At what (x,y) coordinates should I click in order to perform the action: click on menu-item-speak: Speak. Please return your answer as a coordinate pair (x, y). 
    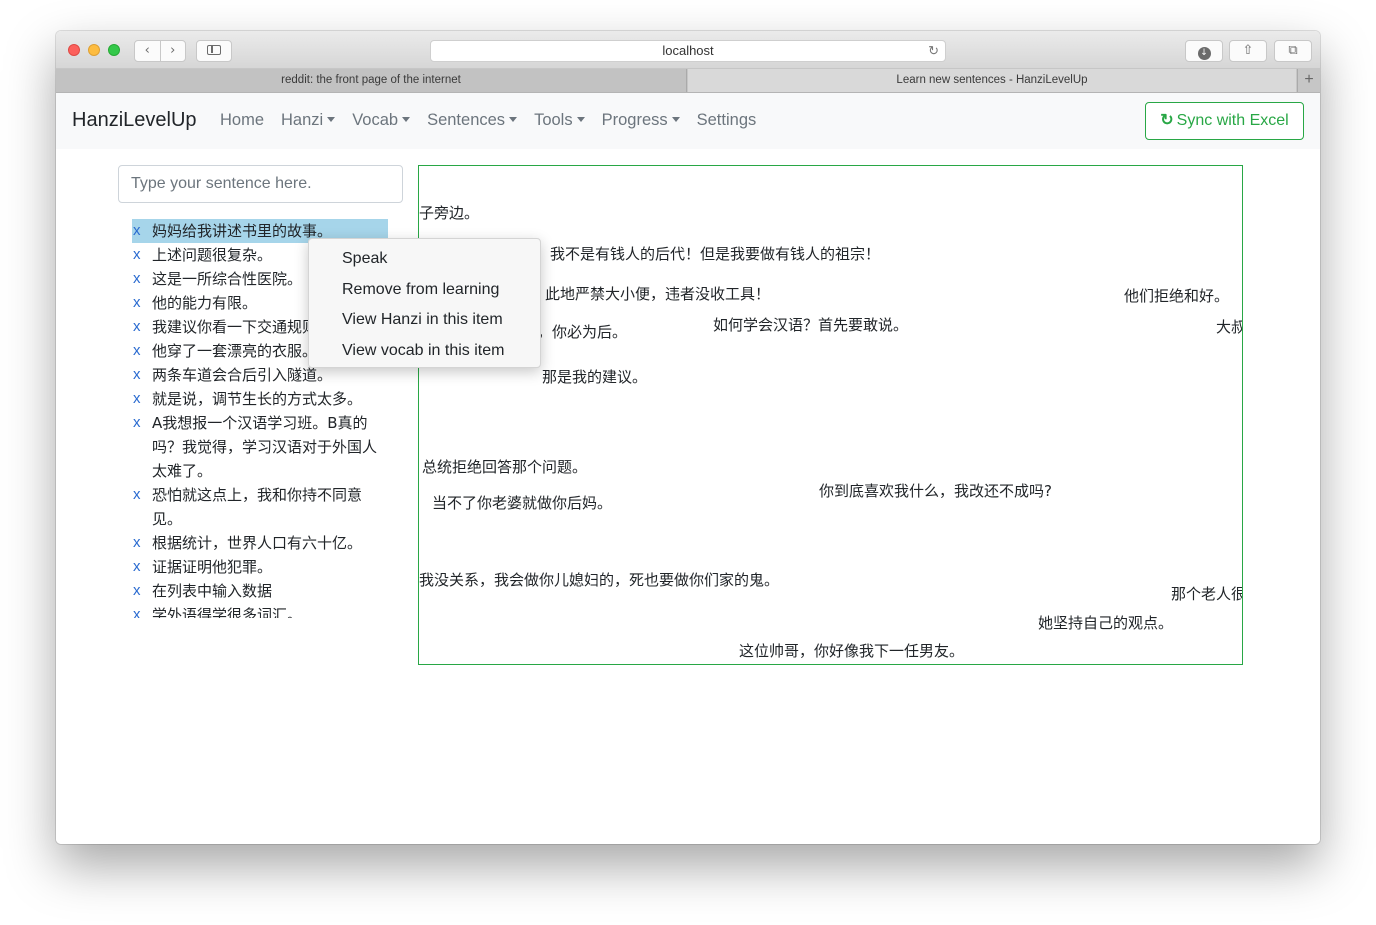
    Looking at the image, I should click on (424, 259).